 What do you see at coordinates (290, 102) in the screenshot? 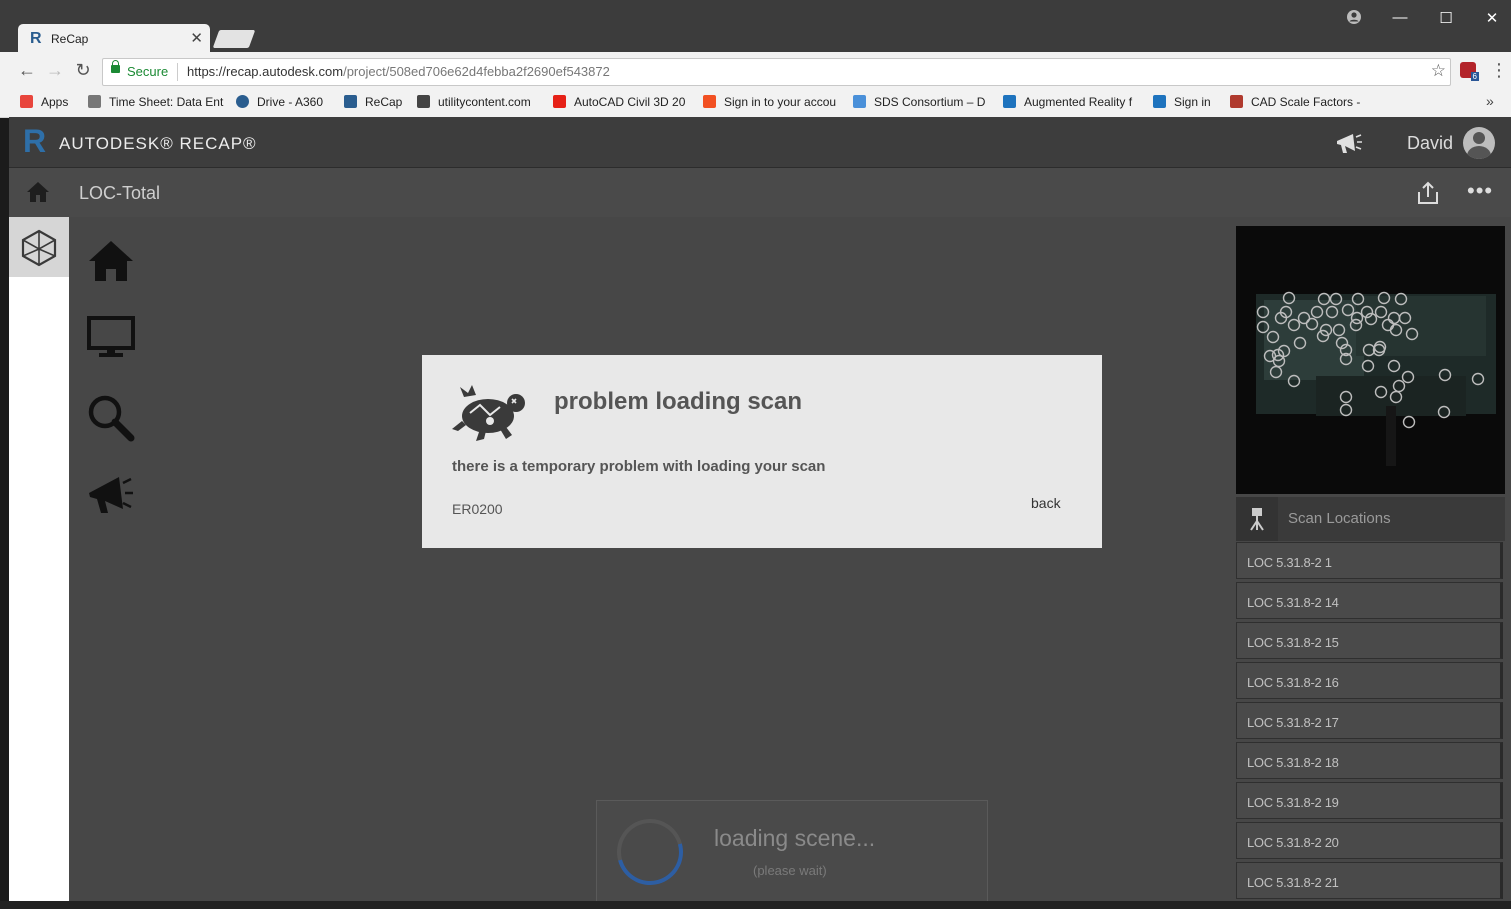
I see `bookmark-label: Drive - A360` at bounding box center [290, 102].